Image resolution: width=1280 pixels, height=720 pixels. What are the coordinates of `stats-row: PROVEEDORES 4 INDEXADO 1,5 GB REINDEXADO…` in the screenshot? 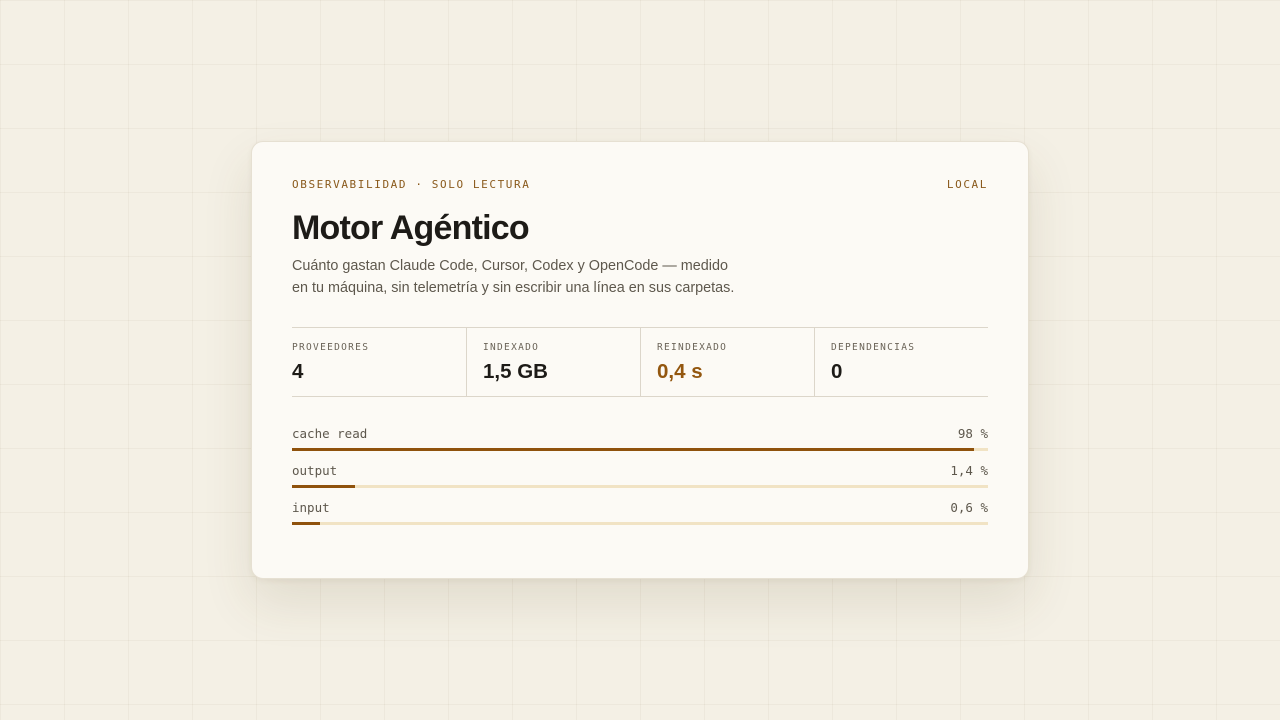 It's located at (640, 362).